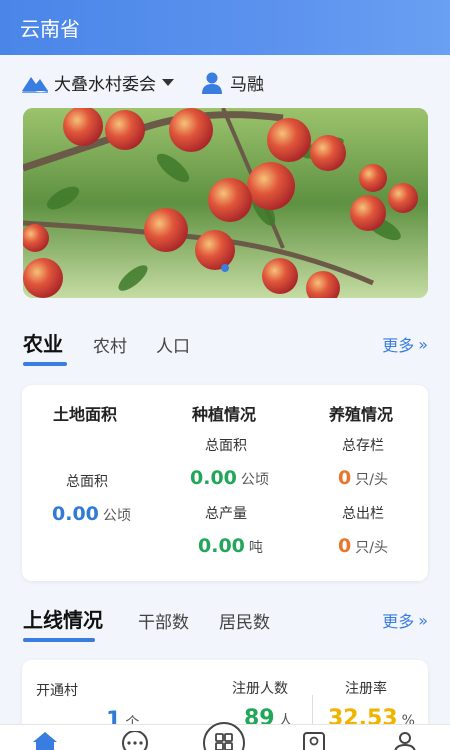 Image resolution: width=450 pixels, height=750 pixels. I want to click on selector-row: 大叠水村委会 马融, so click(225, 82).